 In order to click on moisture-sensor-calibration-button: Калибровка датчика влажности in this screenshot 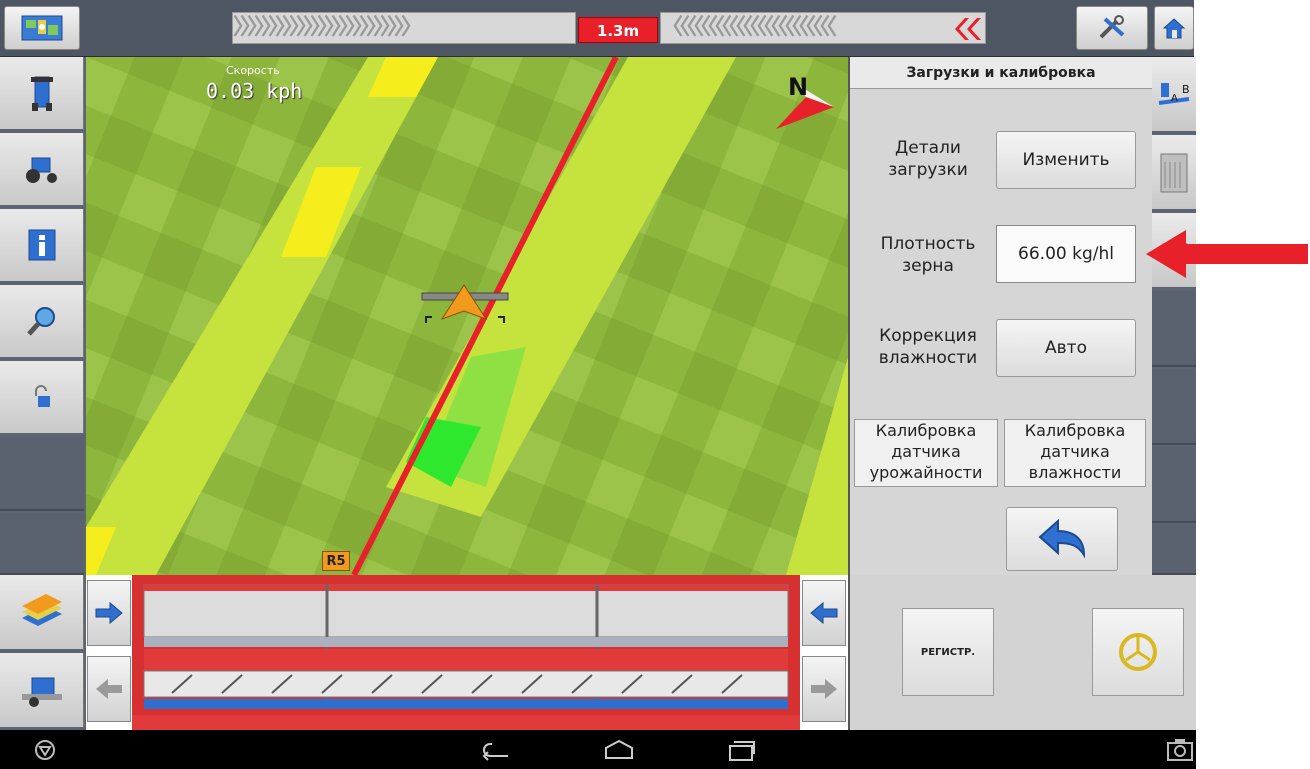, I will do `click(1075, 453)`.